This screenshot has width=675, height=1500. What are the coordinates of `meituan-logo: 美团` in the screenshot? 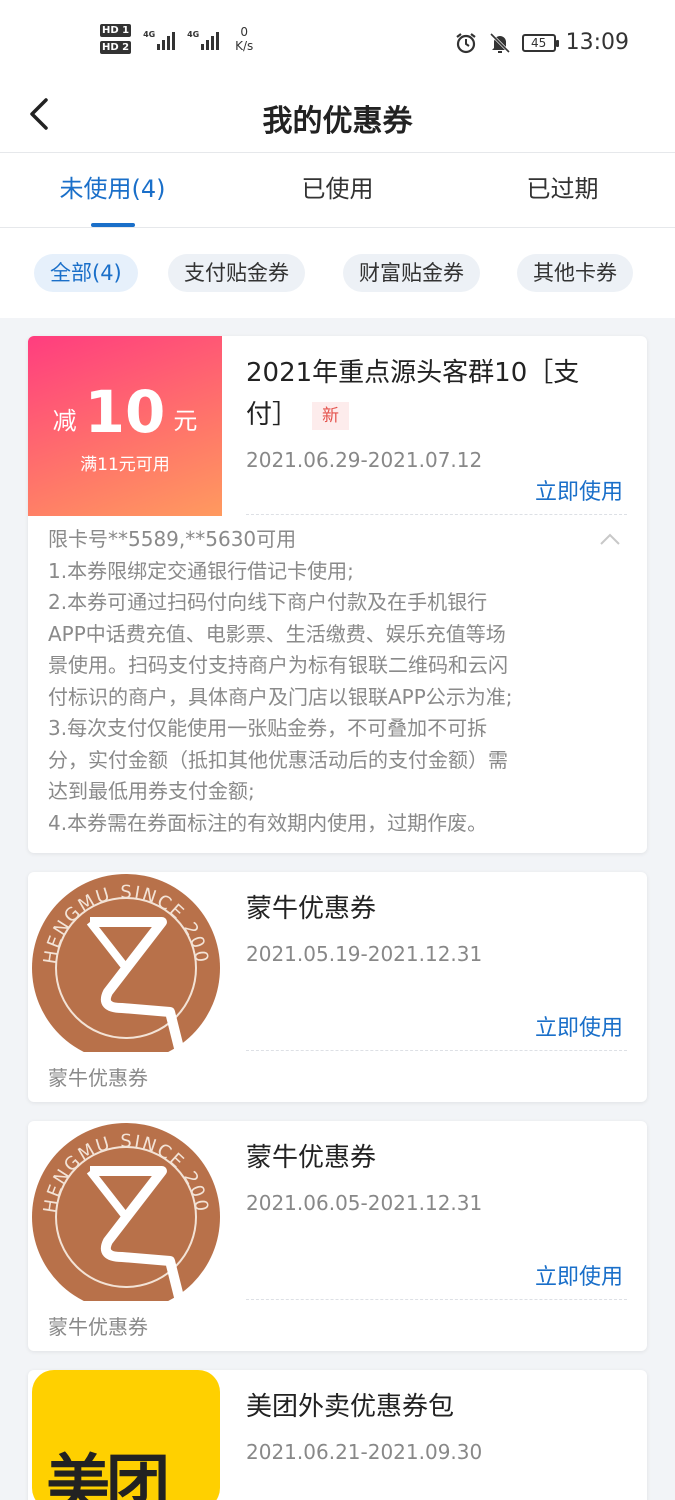 It's located at (126, 1435).